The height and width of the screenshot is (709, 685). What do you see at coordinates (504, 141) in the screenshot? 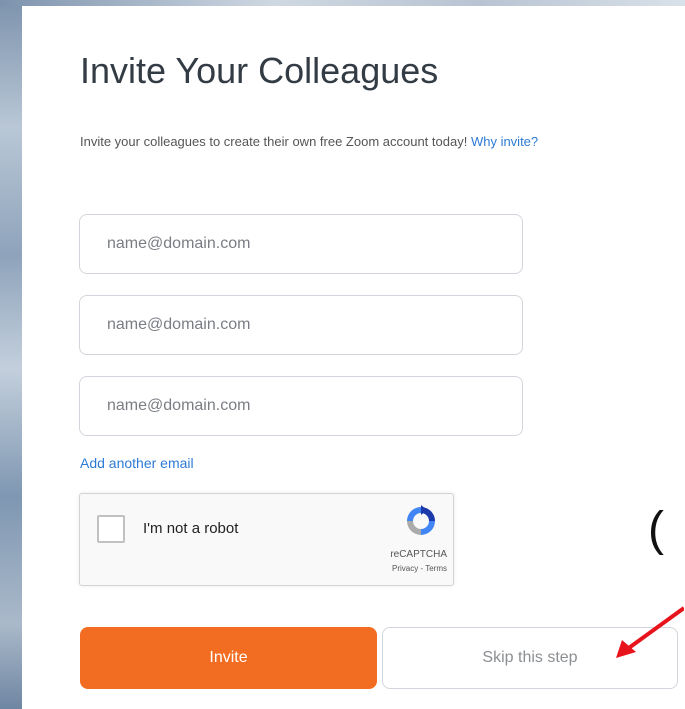
I see `why-invite-link: Why invite?` at bounding box center [504, 141].